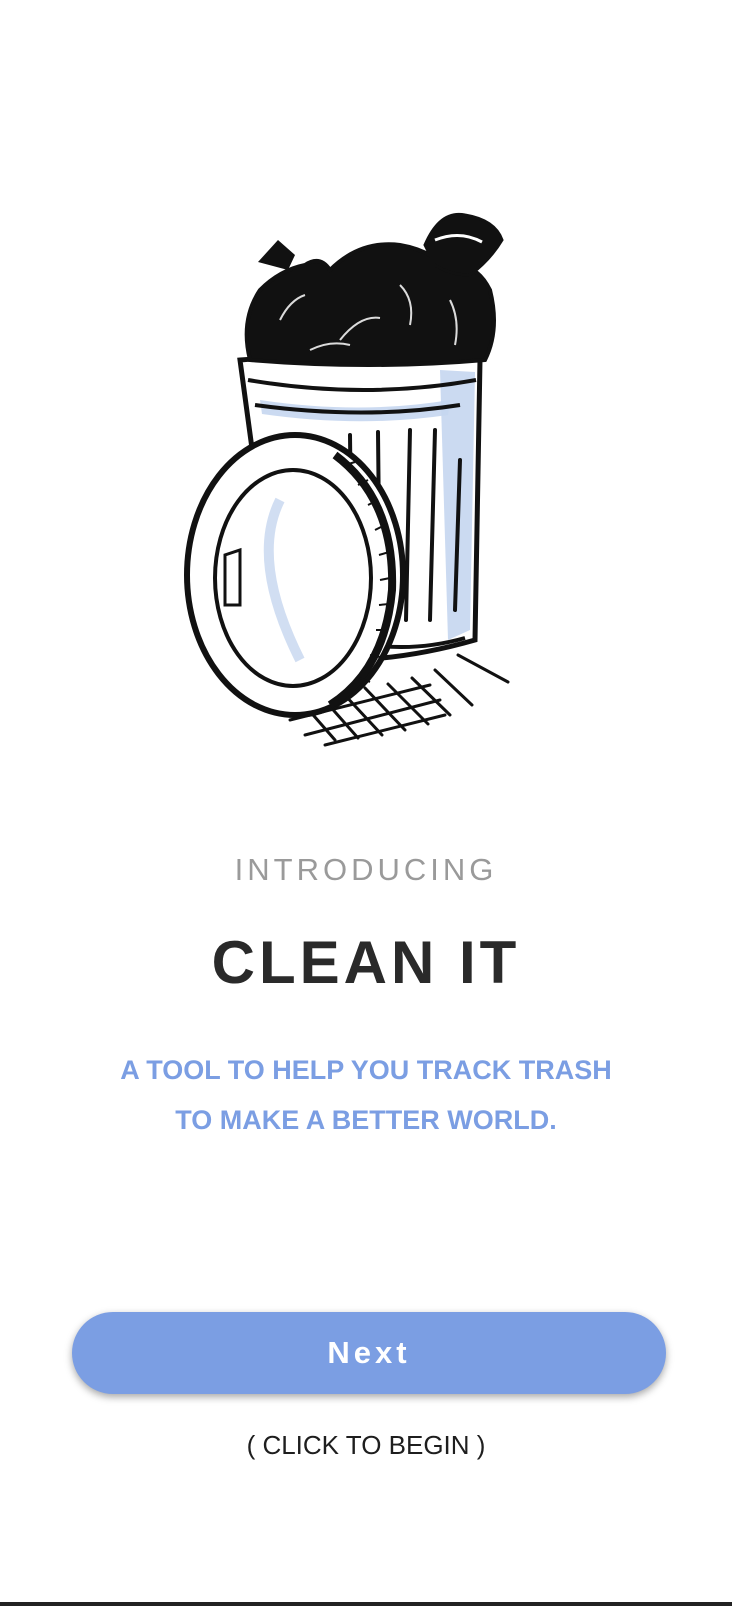  I want to click on app-title: CLEAN IT, so click(366, 962).